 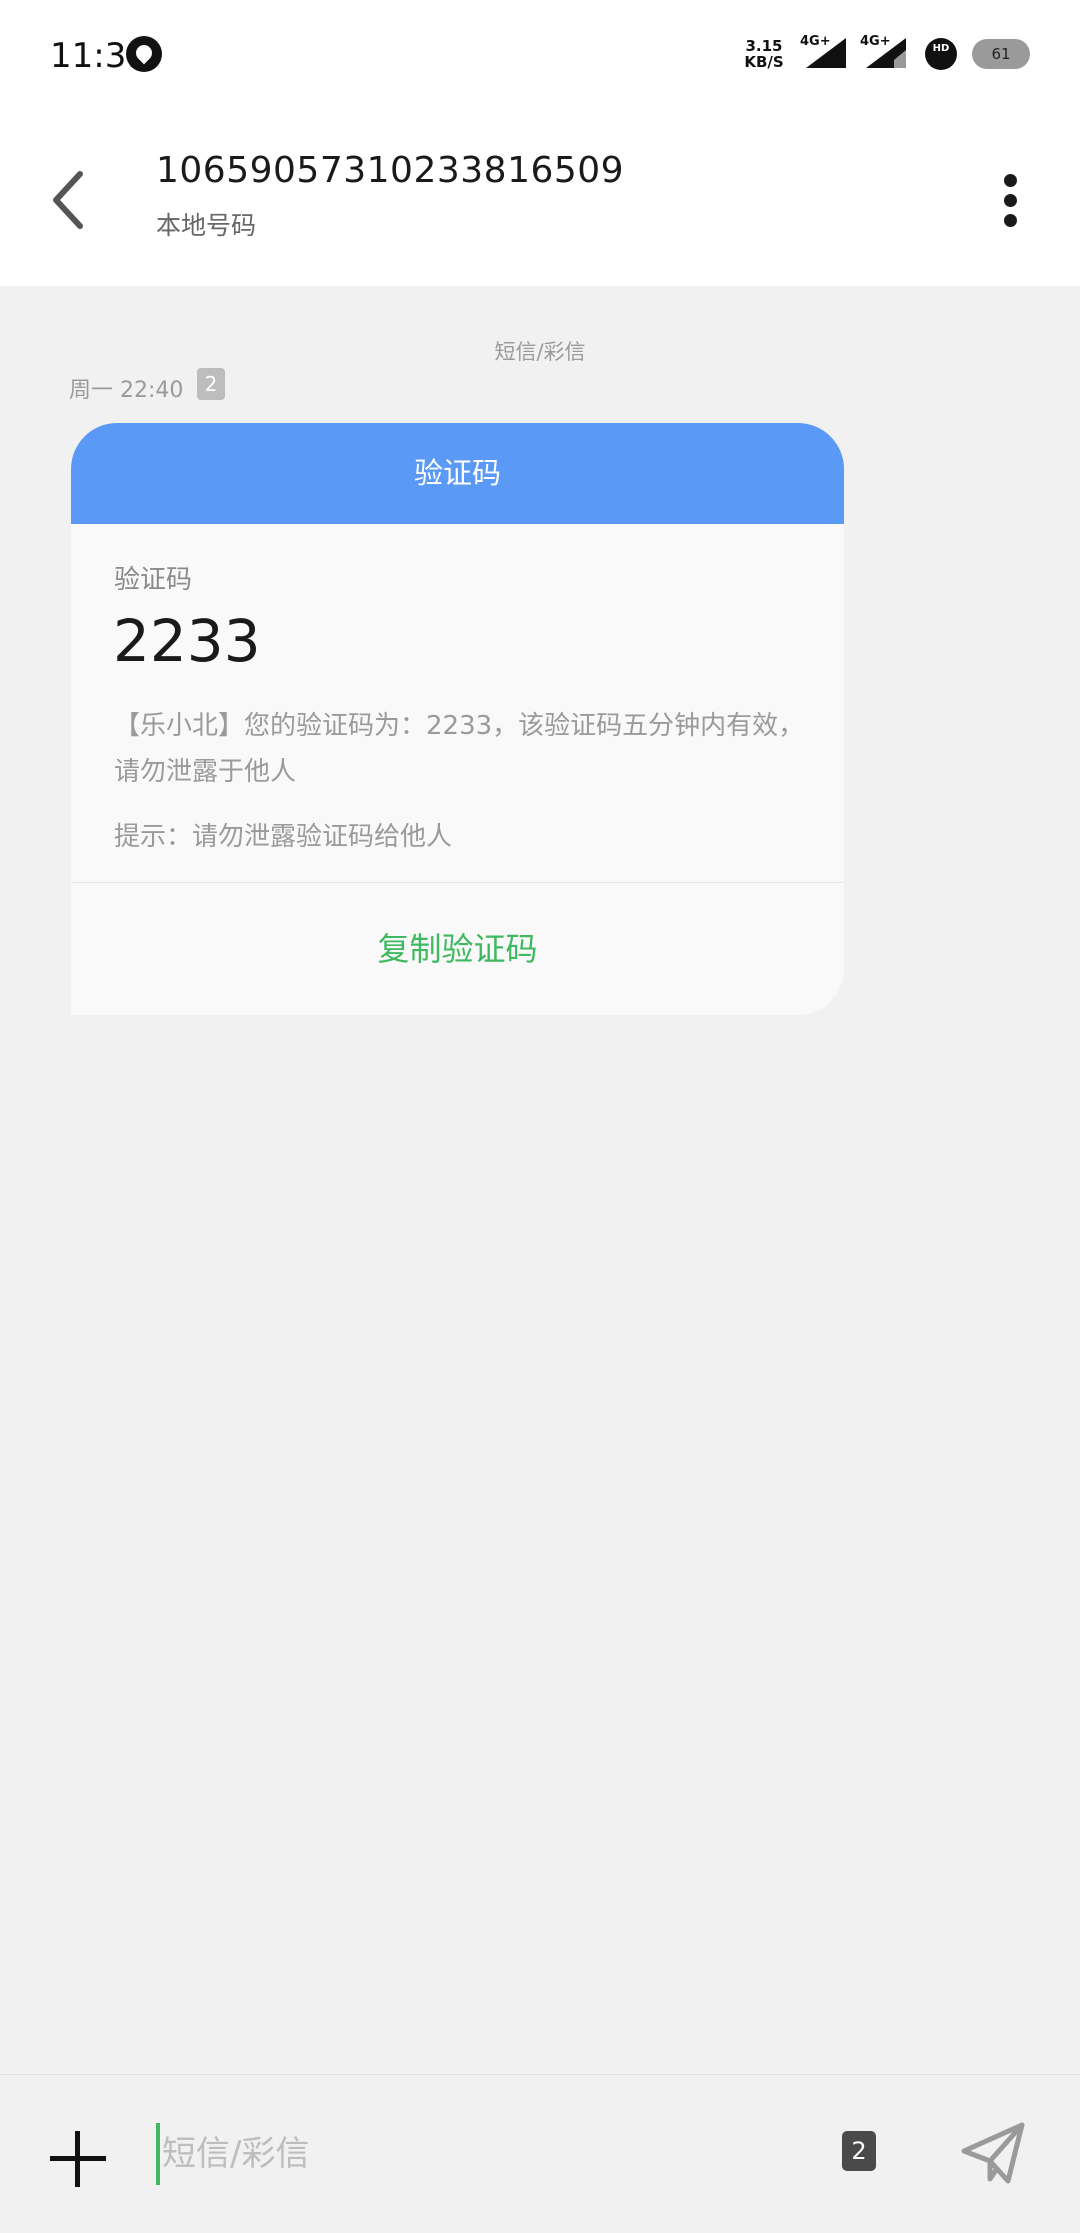 I want to click on send-button, so click(x=994, y=2153).